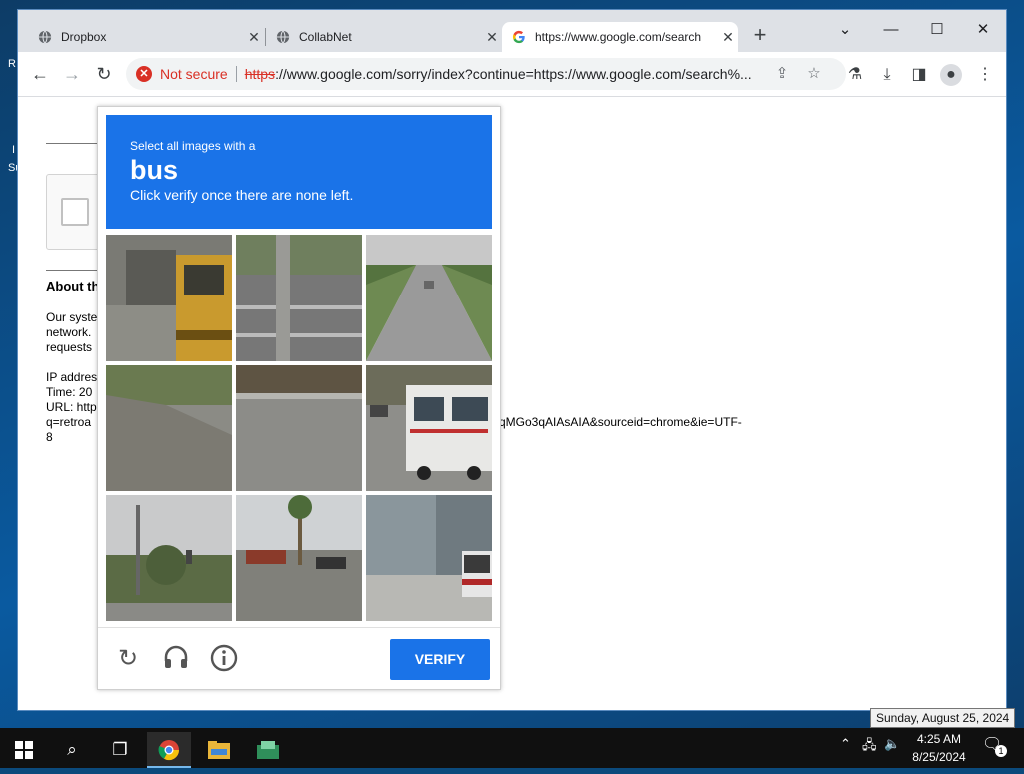 This screenshot has height=774, width=1024. What do you see at coordinates (72, 750) in the screenshot?
I see `search-icon: ⌕` at bounding box center [72, 750].